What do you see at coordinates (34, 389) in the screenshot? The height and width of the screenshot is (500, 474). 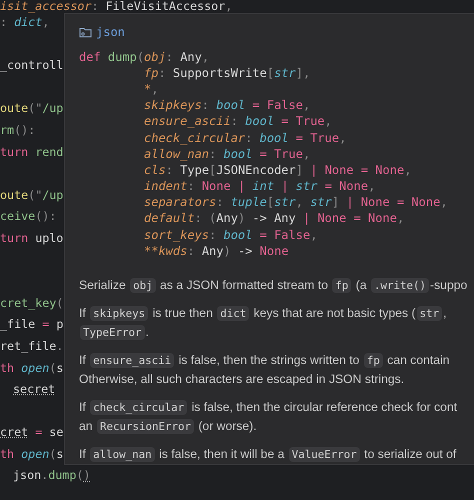 I see `code-line: secret` at bounding box center [34, 389].